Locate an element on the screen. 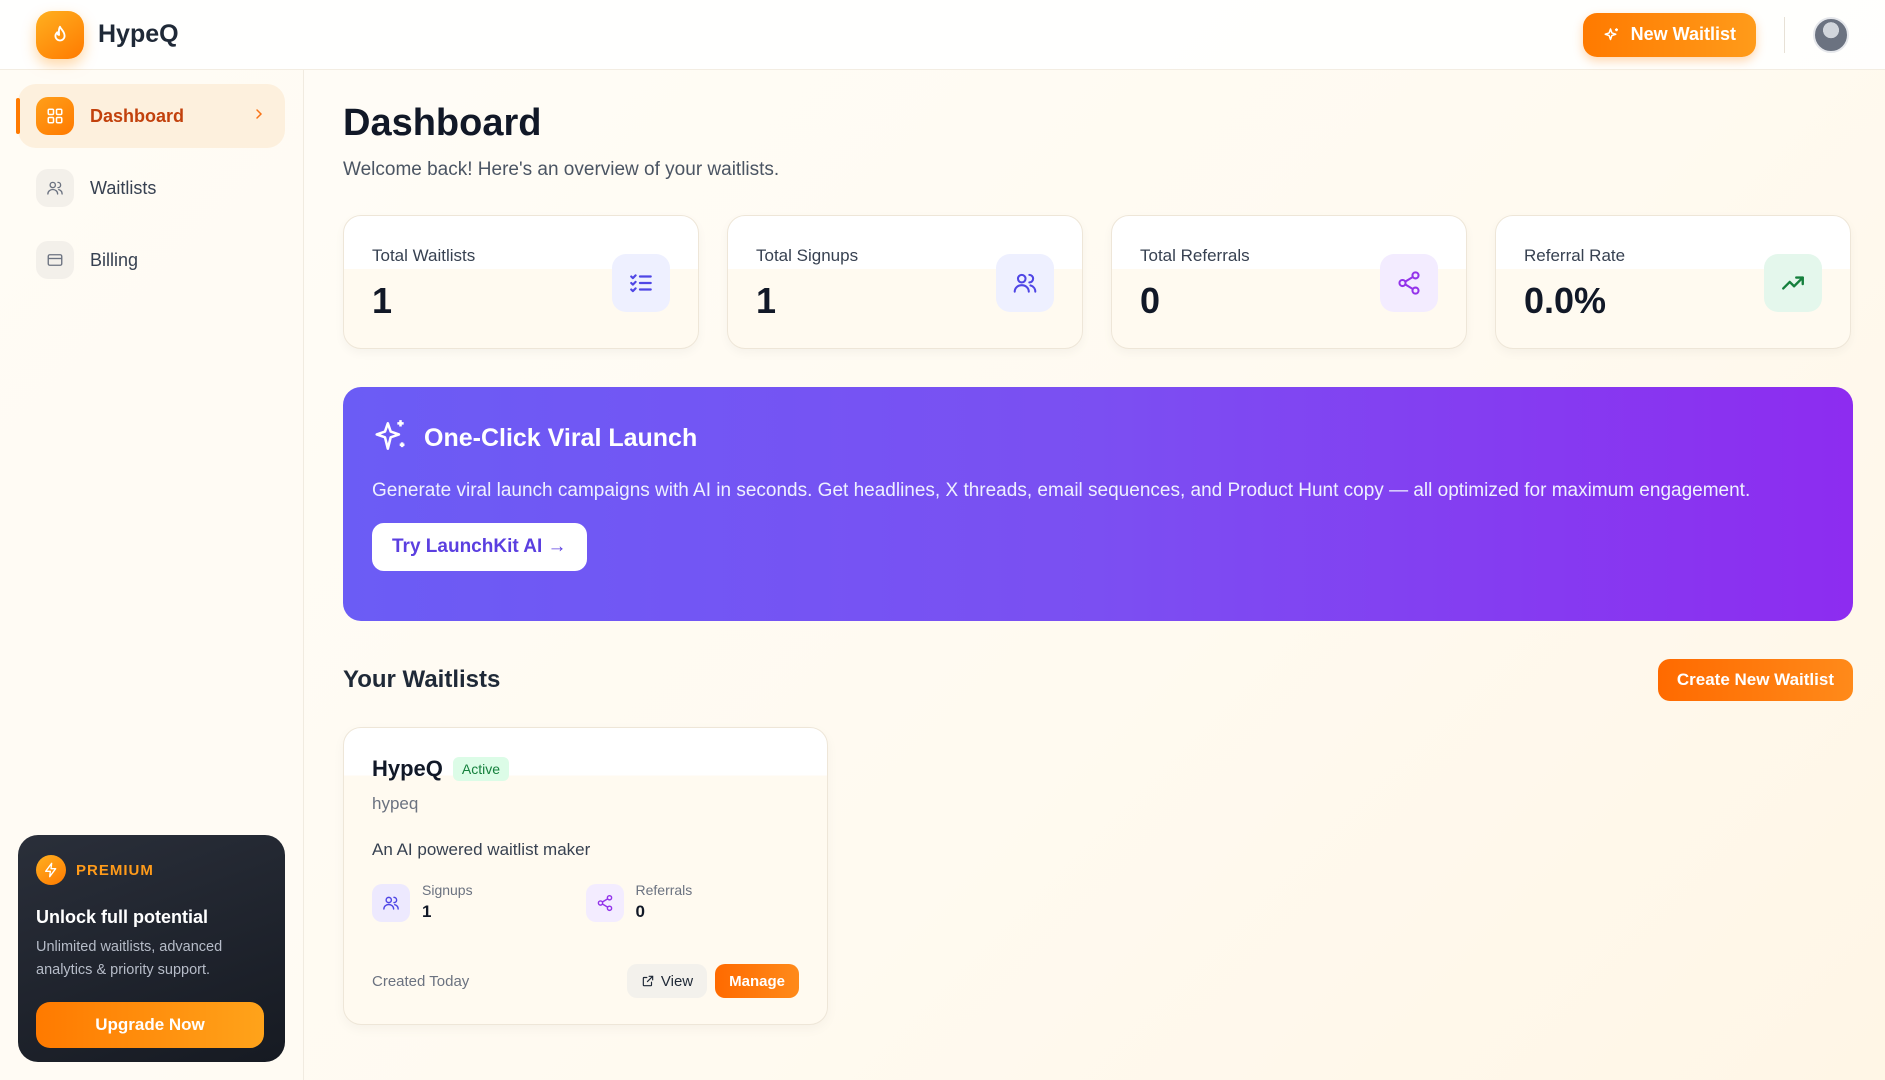 This screenshot has height=1080, width=1885. chevron-right-icon is located at coordinates (259, 116).